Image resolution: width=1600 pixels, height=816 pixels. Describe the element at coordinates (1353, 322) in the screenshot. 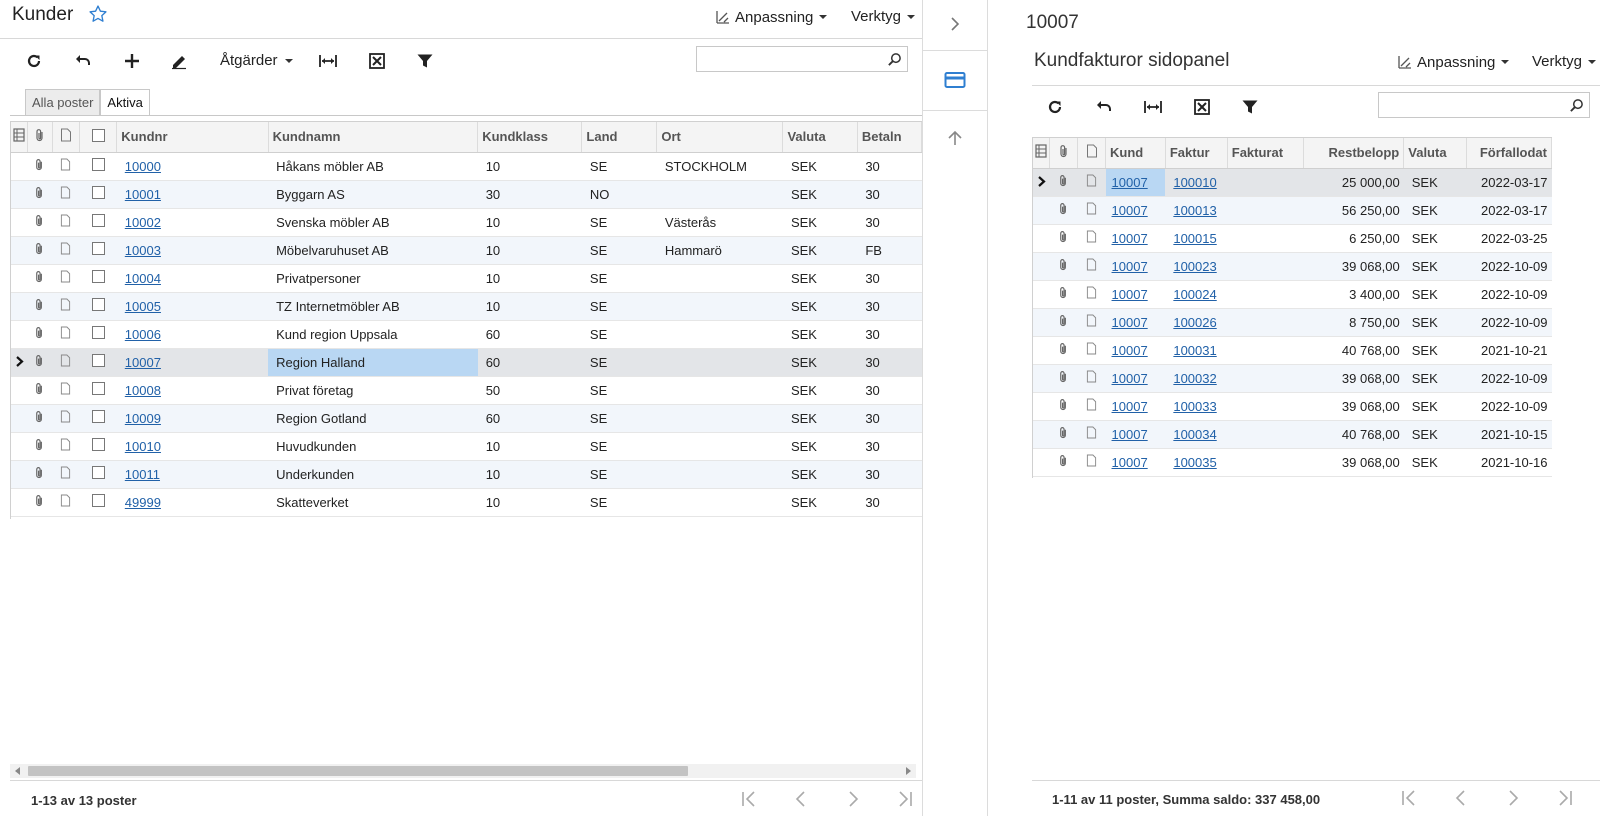

I see `balance-cell: 8 750,00` at that location.